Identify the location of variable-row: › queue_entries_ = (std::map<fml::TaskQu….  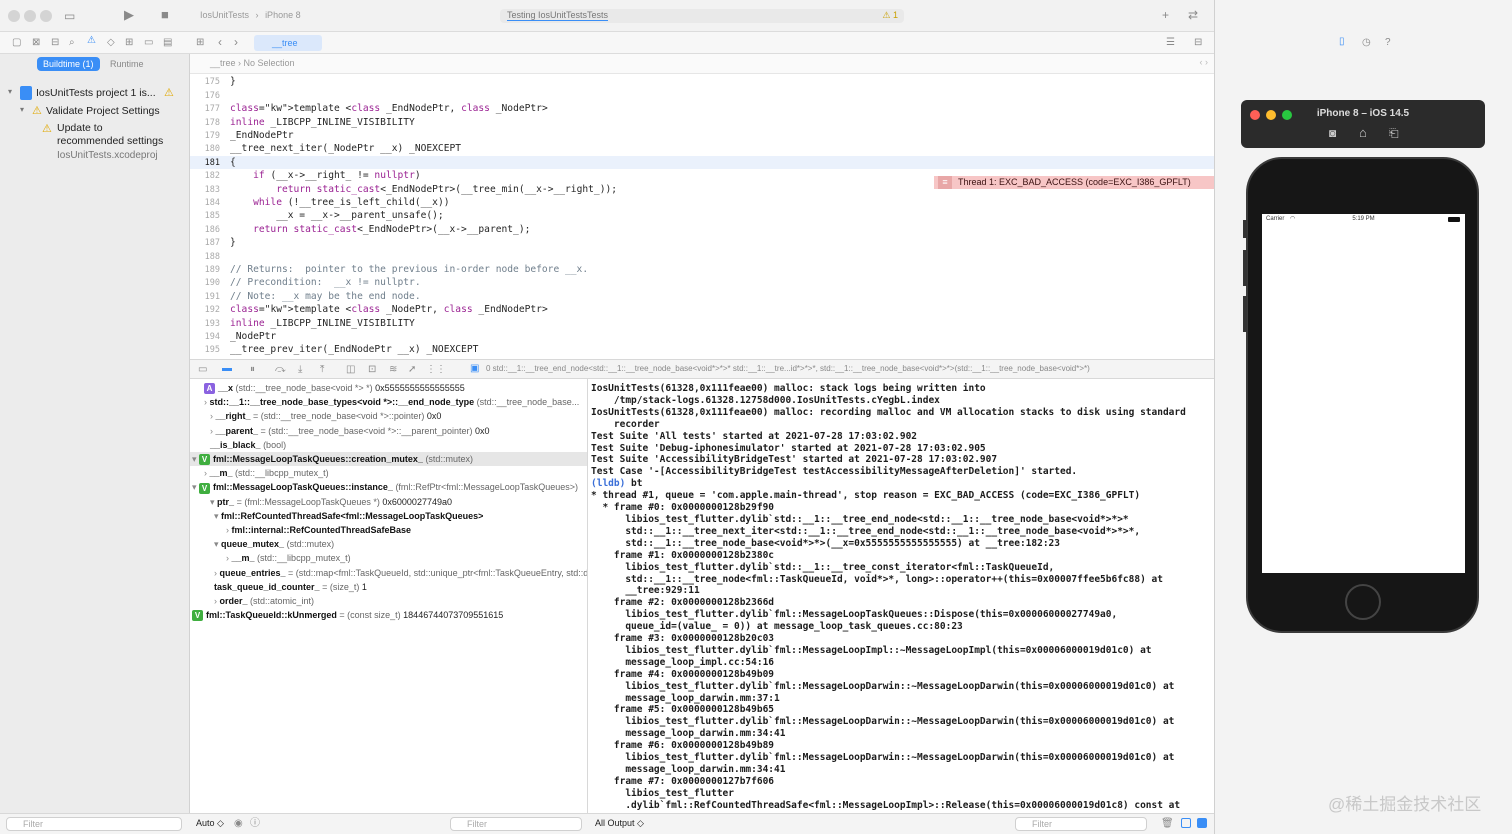
(388, 573).